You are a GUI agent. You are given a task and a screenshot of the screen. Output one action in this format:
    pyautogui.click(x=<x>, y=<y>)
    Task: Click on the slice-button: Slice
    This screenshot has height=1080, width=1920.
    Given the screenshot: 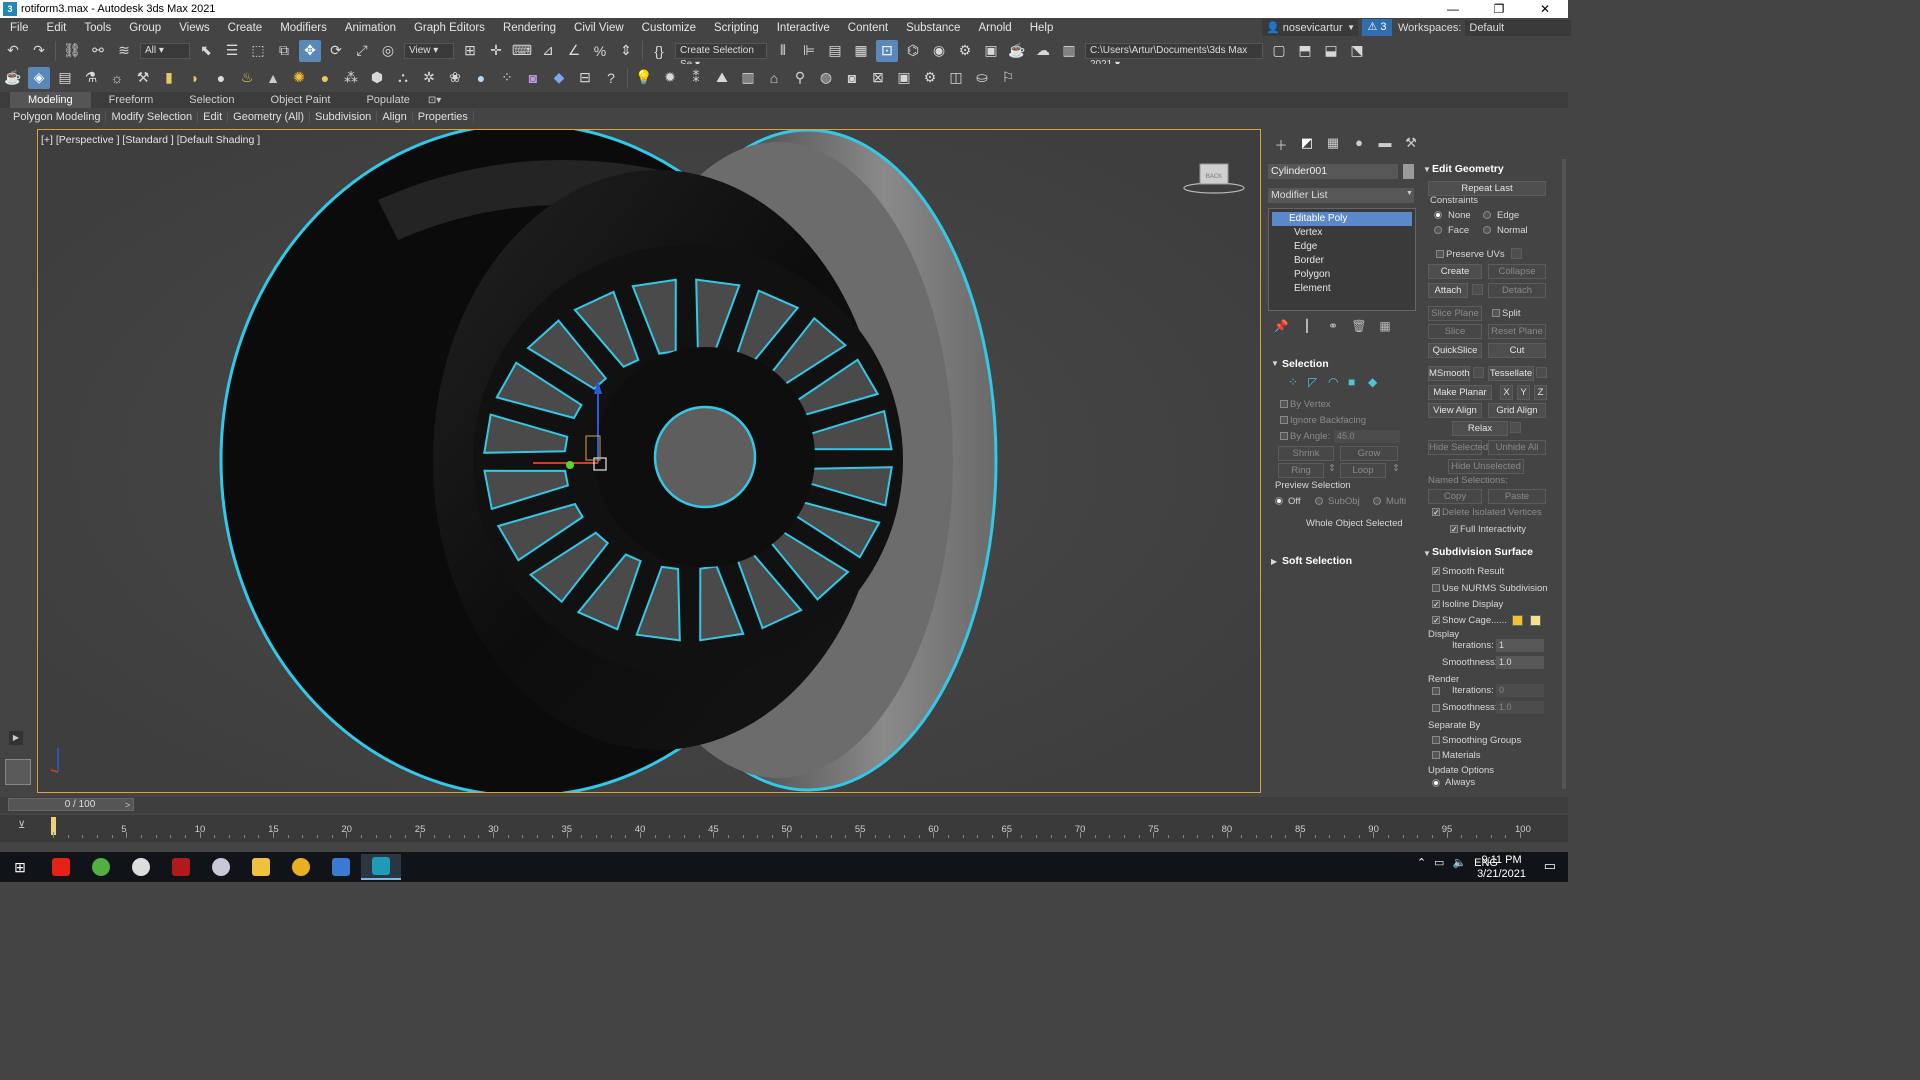 What is the action you would take?
    pyautogui.click(x=1455, y=331)
    